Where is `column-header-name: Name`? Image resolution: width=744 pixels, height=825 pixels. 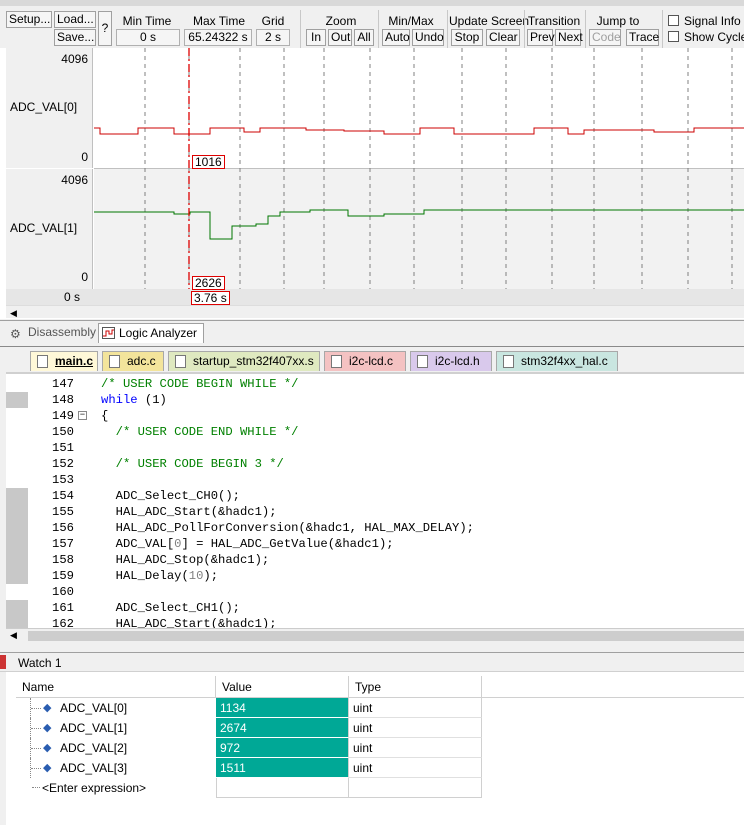 column-header-name: Name is located at coordinates (116, 687).